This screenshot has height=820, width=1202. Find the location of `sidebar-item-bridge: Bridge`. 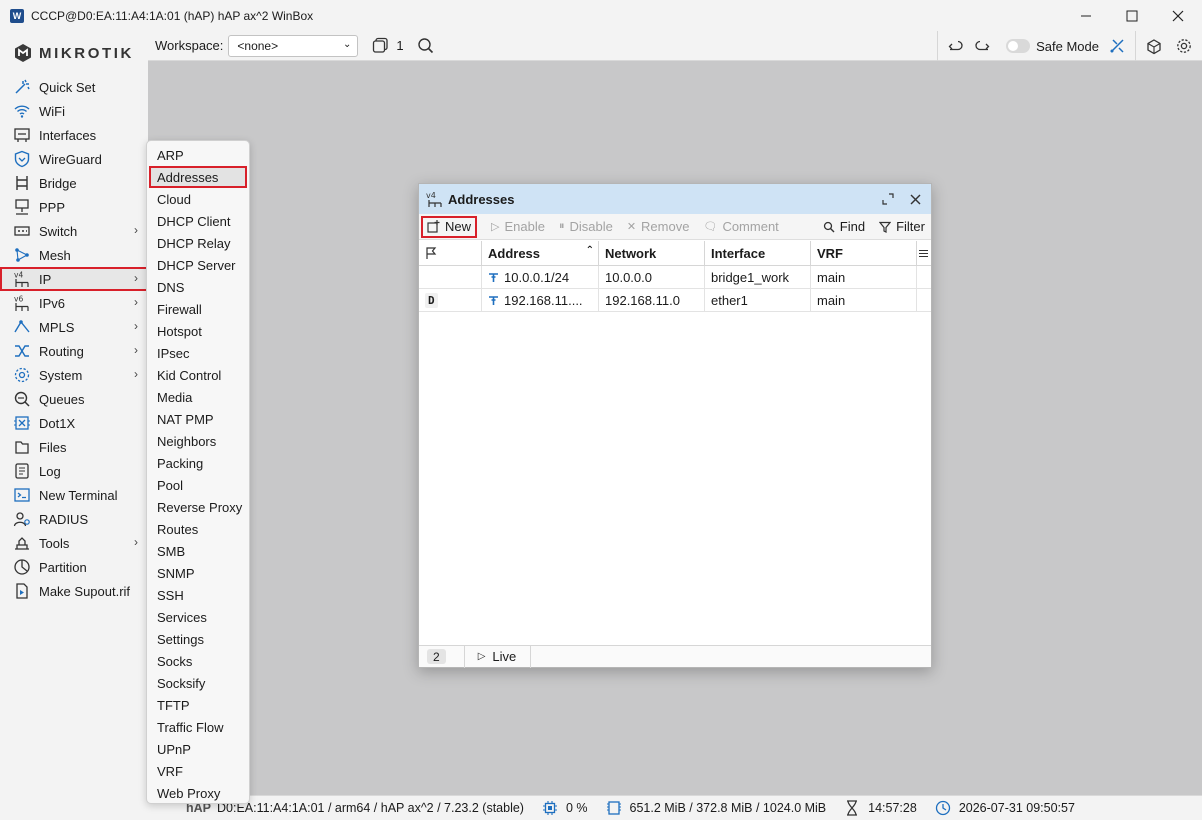

sidebar-item-bridge: Bridge is located at coordinates (74, 183).